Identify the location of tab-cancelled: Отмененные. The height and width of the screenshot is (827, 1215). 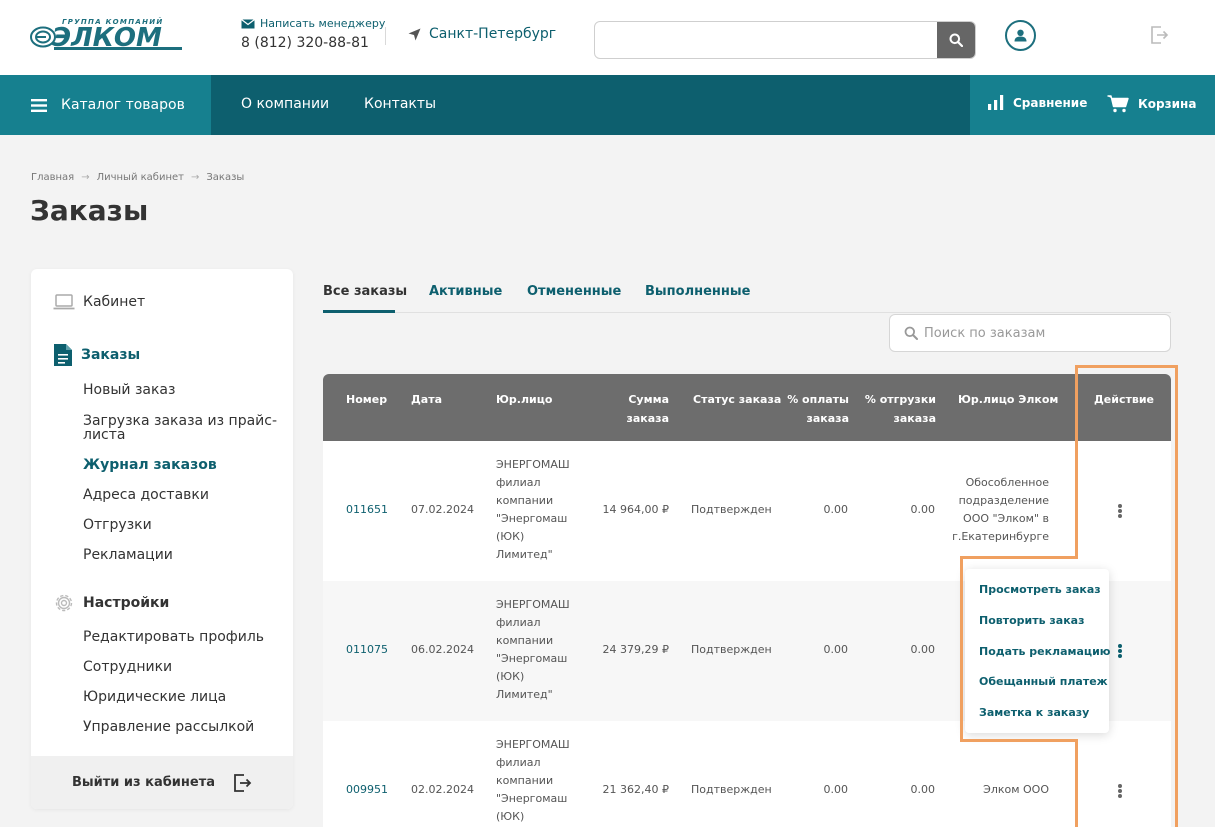
(574, 291).